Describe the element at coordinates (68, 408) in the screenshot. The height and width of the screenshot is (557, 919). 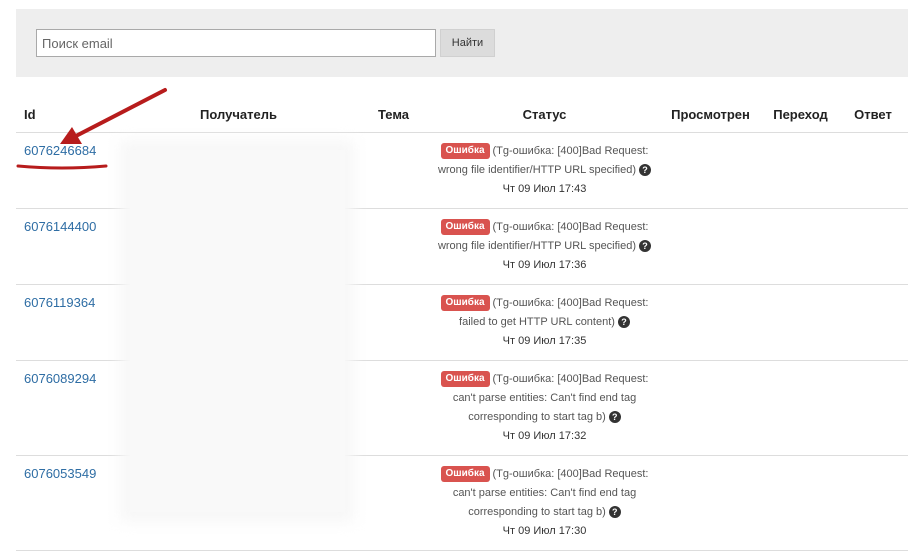
I see `id-cell: 6076089294` at that location.